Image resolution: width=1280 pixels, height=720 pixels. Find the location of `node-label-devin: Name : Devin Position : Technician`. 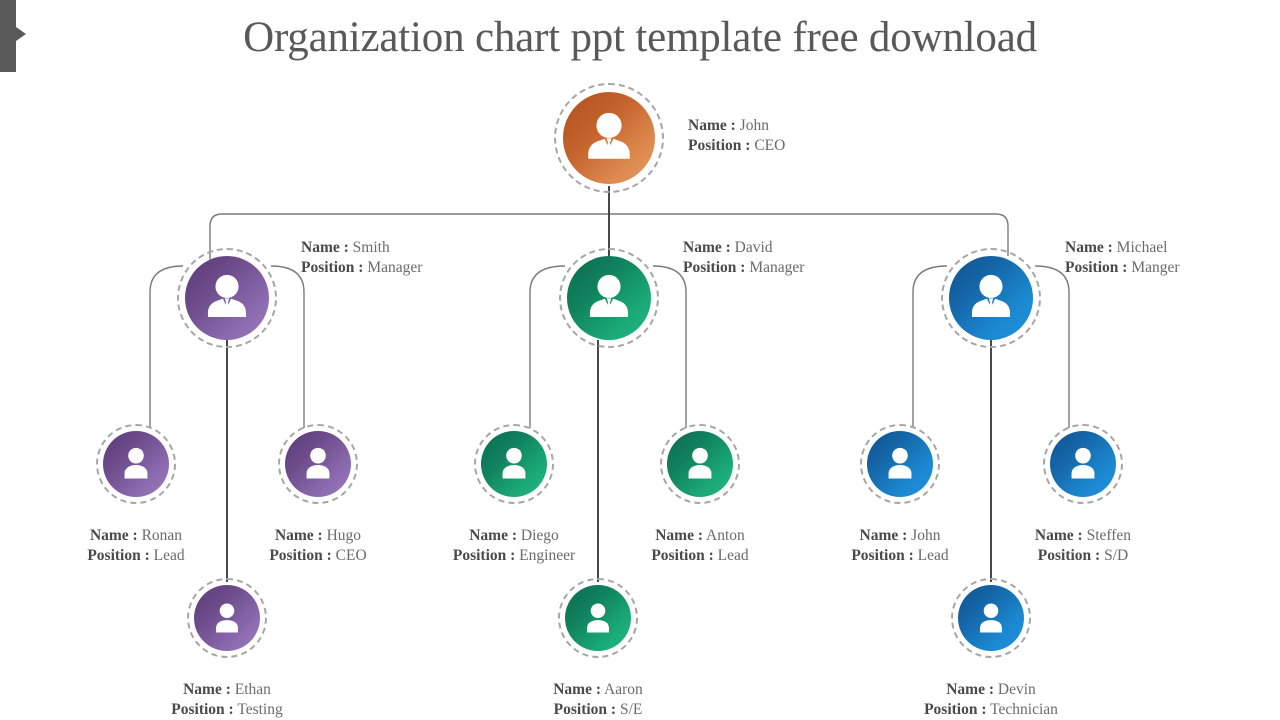

node-label-devin: Name : Devin Position : Technician is located at coordinates (991, 699).